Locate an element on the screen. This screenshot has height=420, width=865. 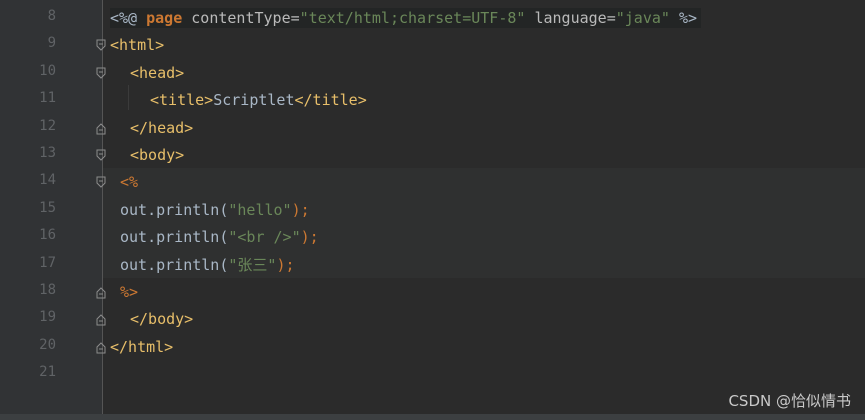
line-number: 19 is located at coordinates (47, 317).